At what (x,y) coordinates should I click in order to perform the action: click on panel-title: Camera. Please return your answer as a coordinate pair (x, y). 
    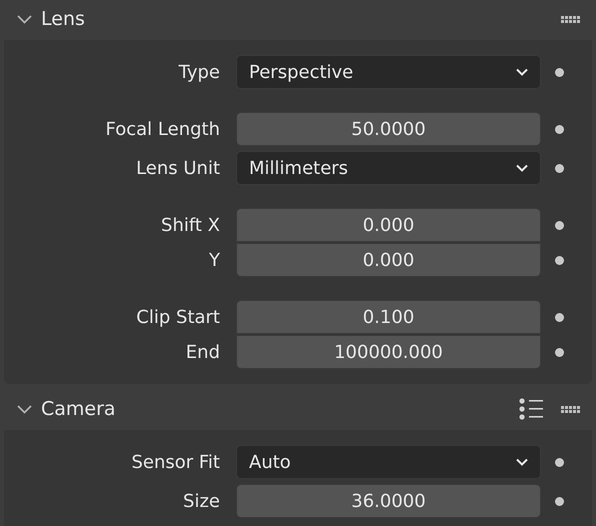
    Looking at the image, I should click on (79, 409).